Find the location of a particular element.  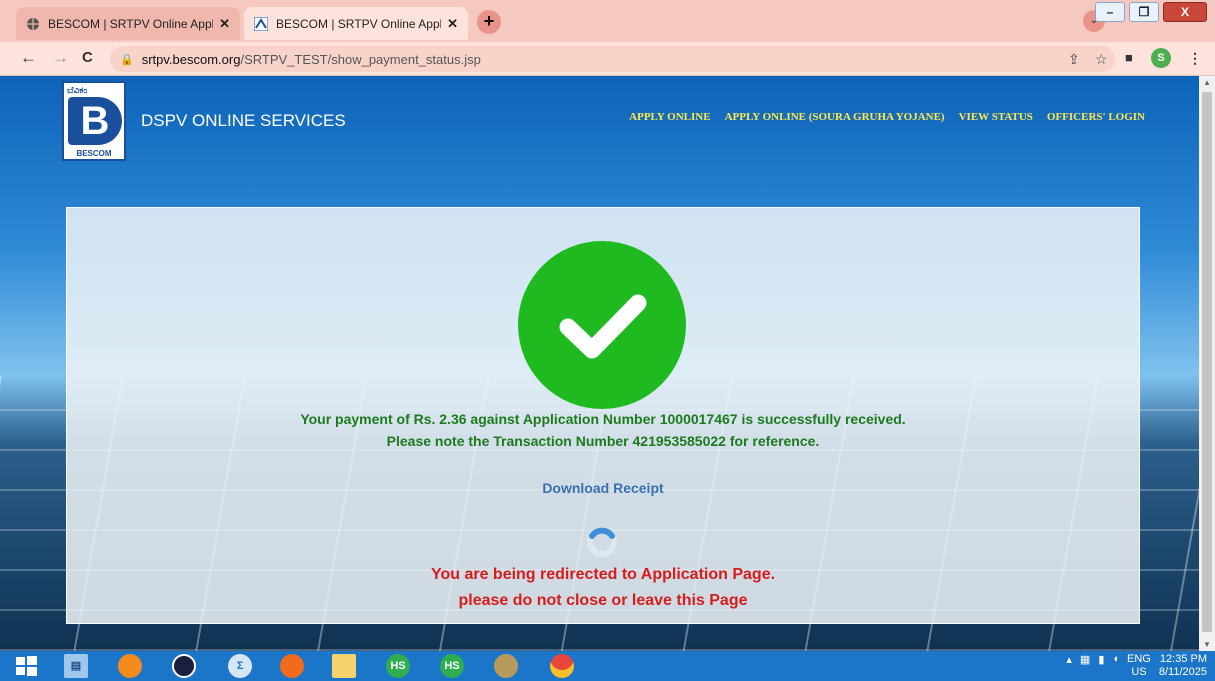

battery-icon: ▮ is located at coordinates (1101, 666).